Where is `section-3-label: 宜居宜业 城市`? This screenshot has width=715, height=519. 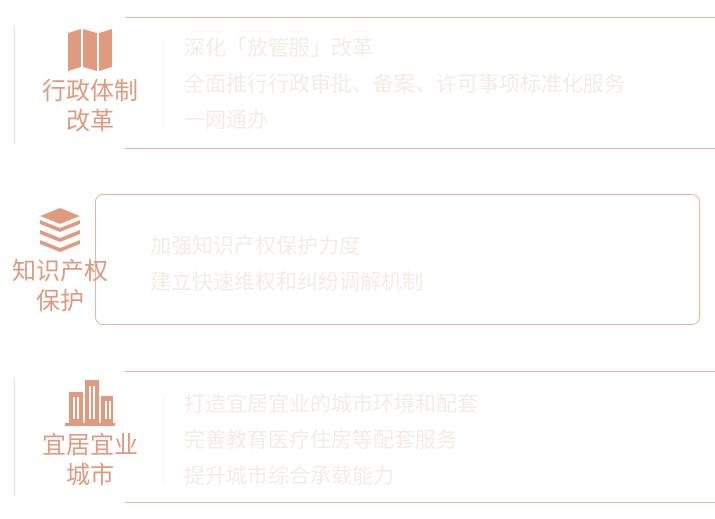 section-3-label: 宜居宜业 城市 is located at coordinates (90, 460).